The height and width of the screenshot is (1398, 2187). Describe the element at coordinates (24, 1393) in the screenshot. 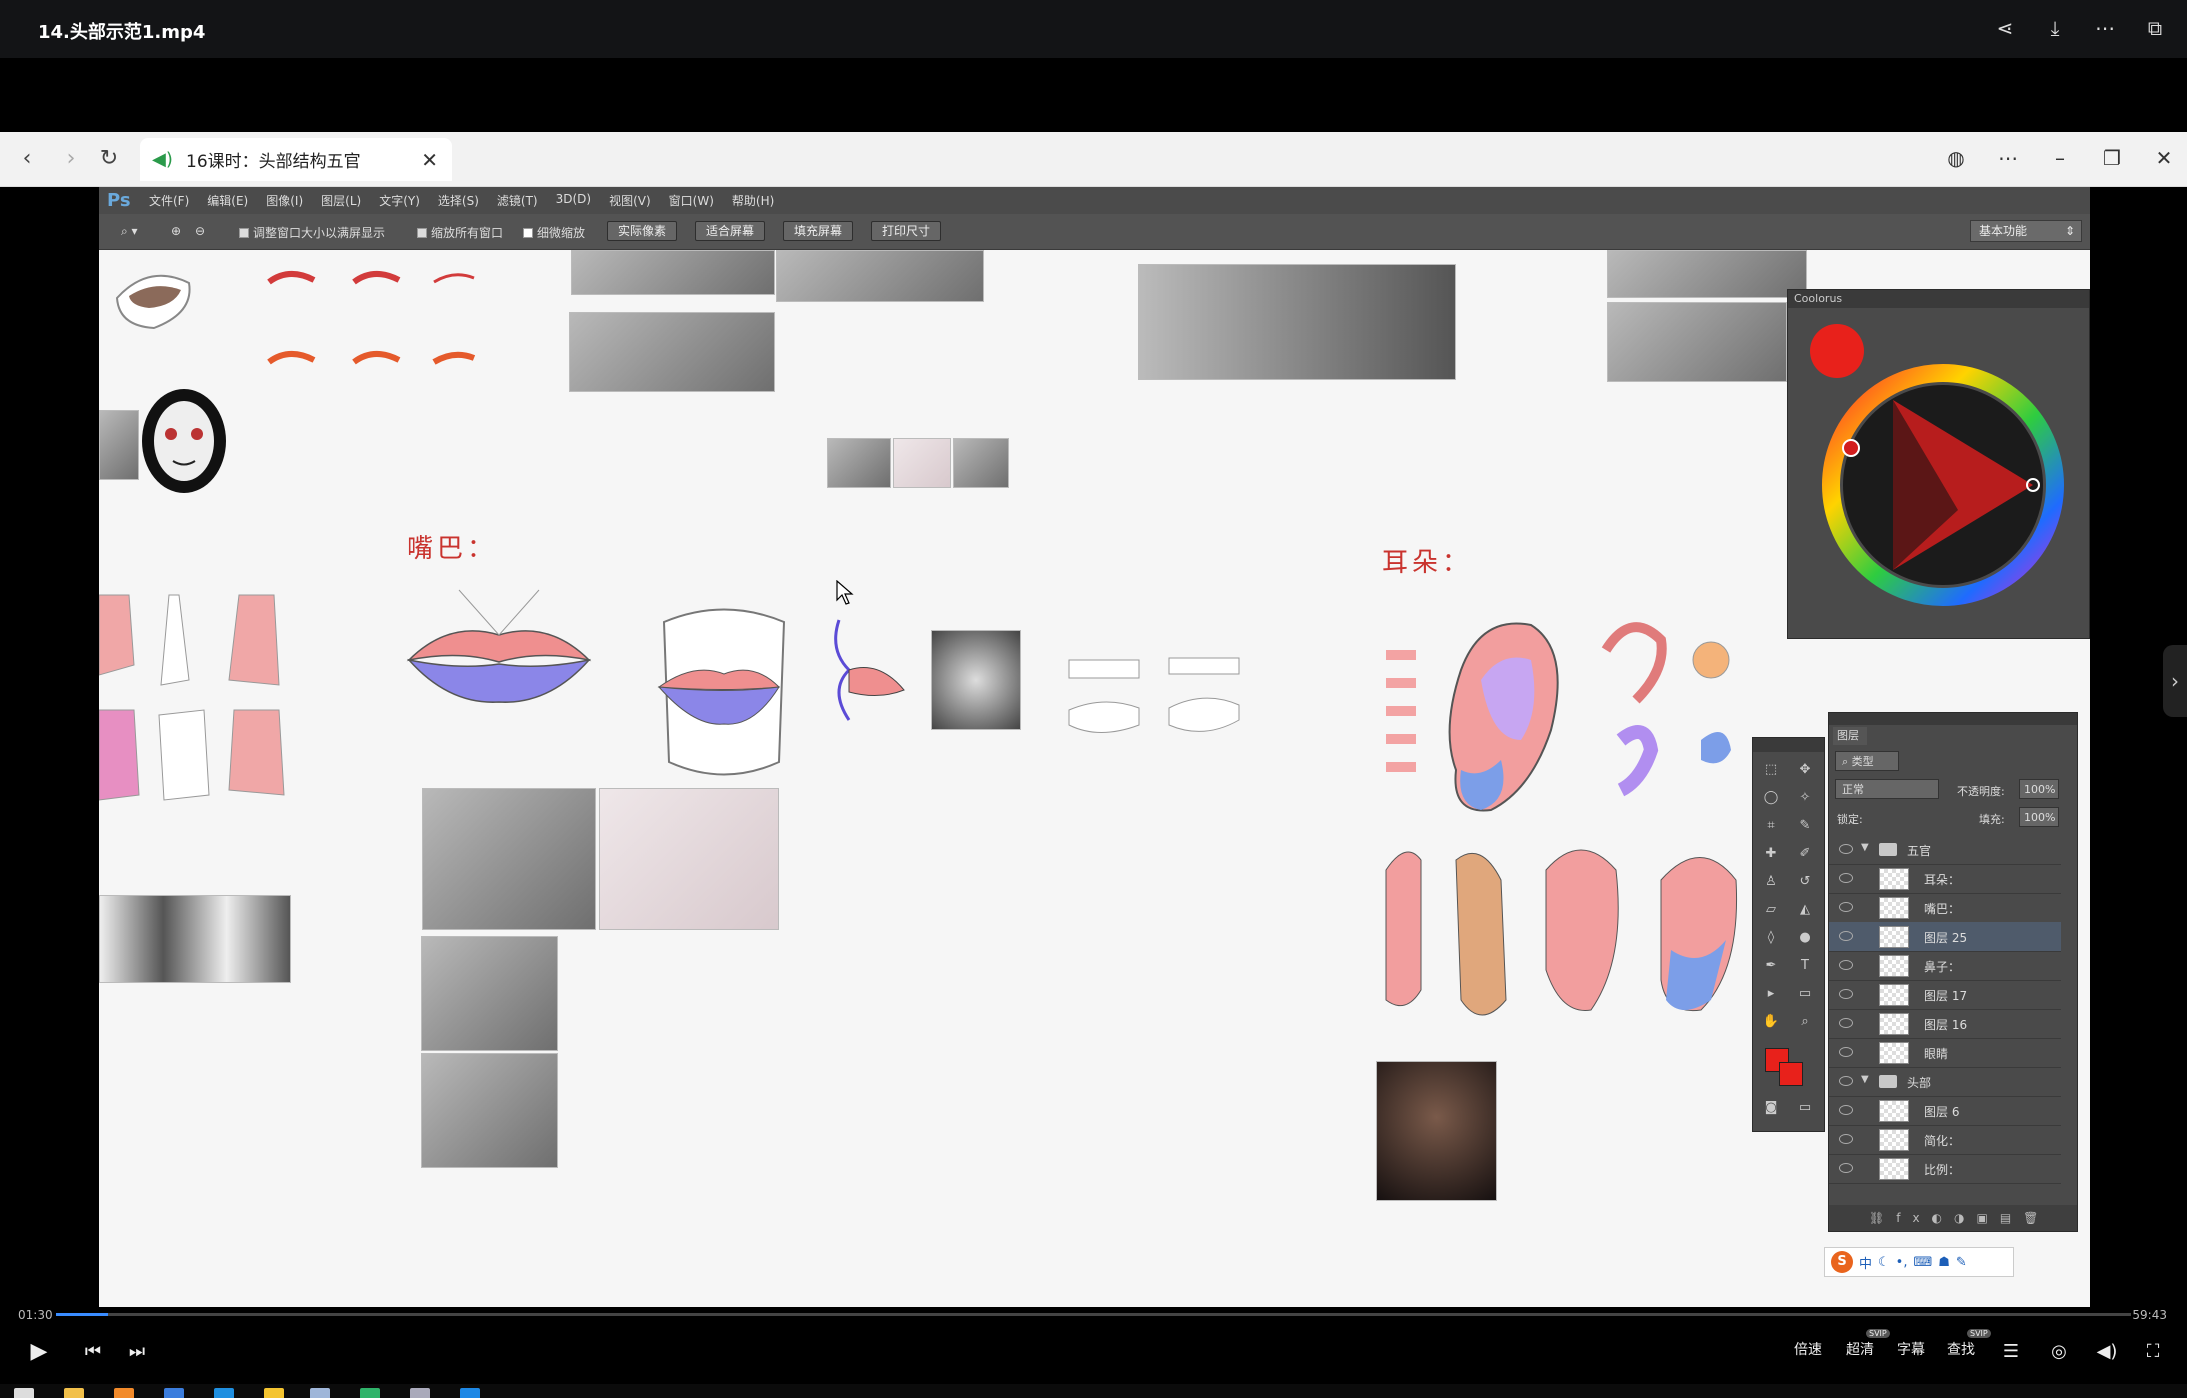

I see `start-icon` at that location.